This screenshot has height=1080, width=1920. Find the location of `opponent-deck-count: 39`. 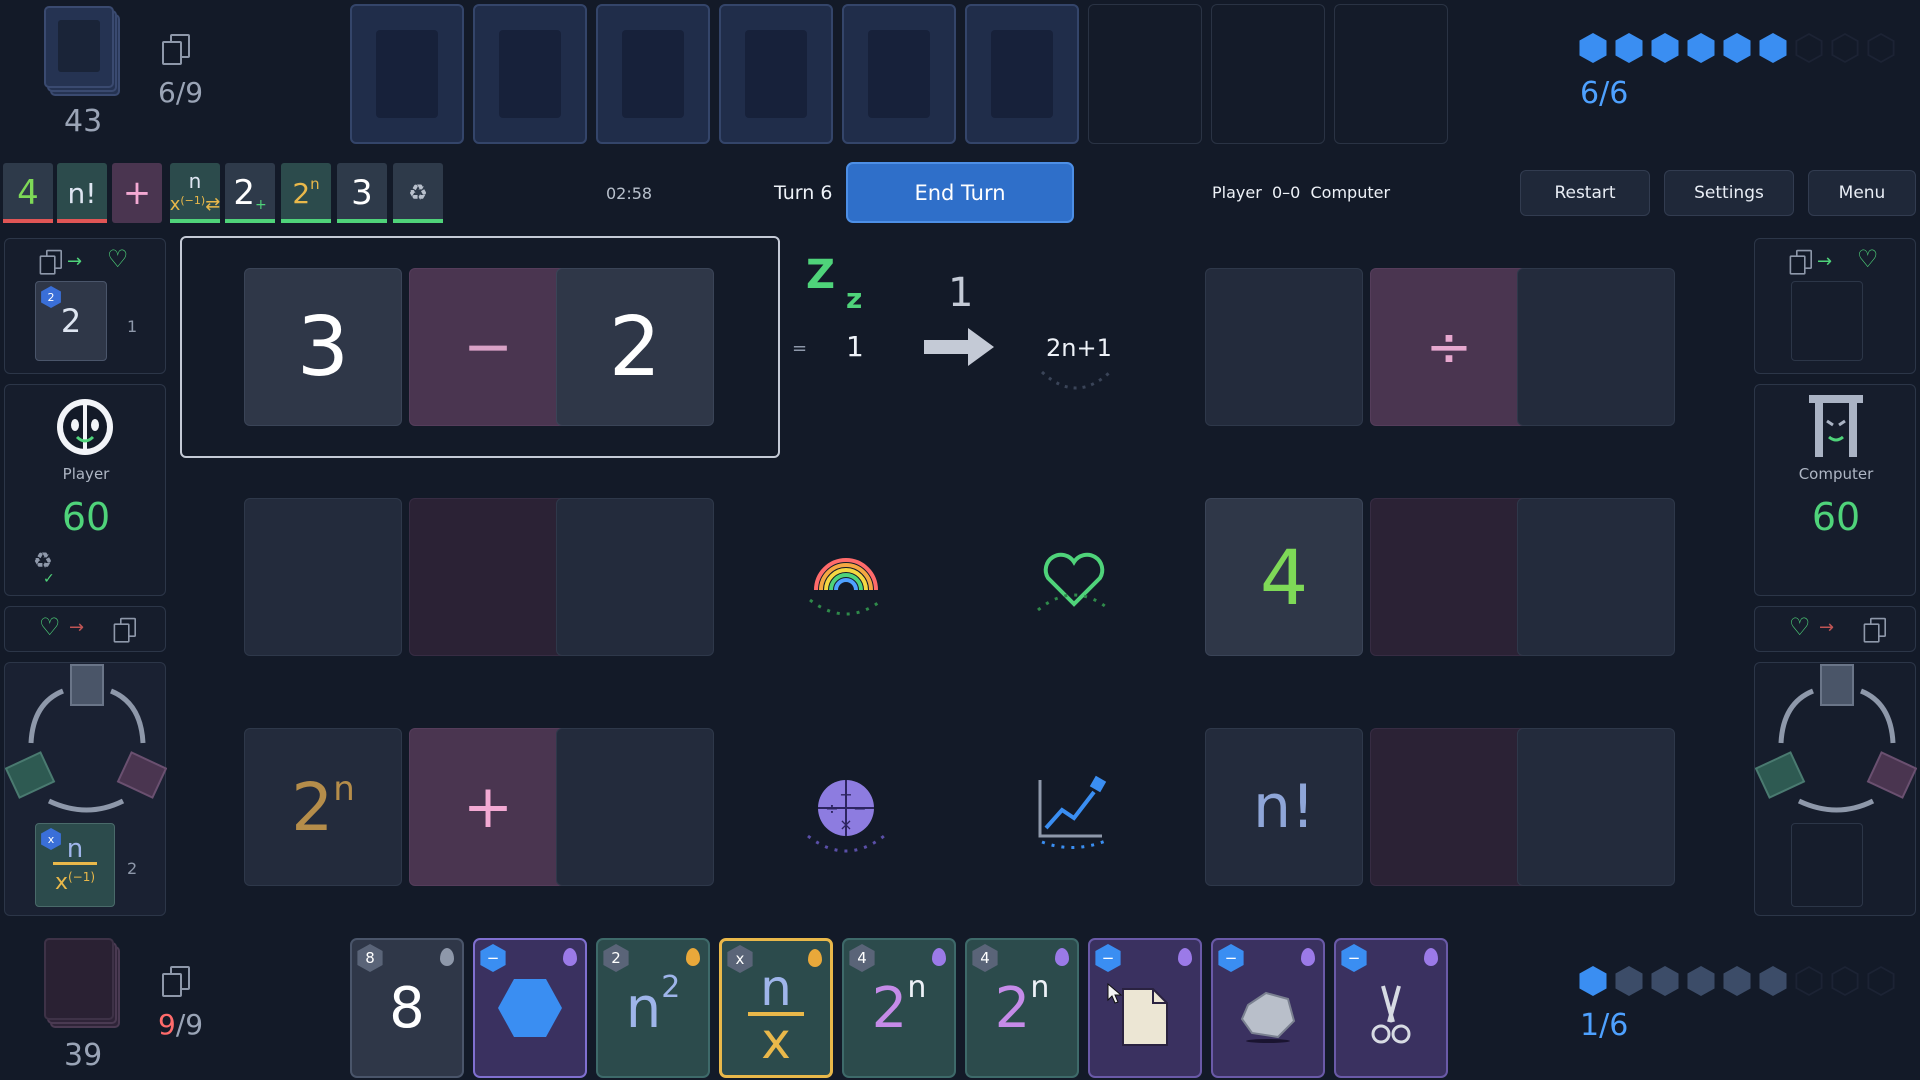

opponent-deck-count: 39 is located at coordinates (83, 1055).